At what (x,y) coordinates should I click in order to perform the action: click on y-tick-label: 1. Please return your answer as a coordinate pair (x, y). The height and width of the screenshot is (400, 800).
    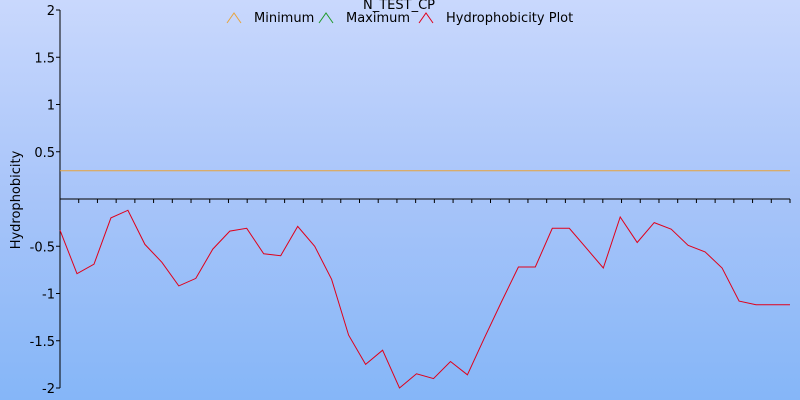
    Looking at the image, I should click on (51, 106).